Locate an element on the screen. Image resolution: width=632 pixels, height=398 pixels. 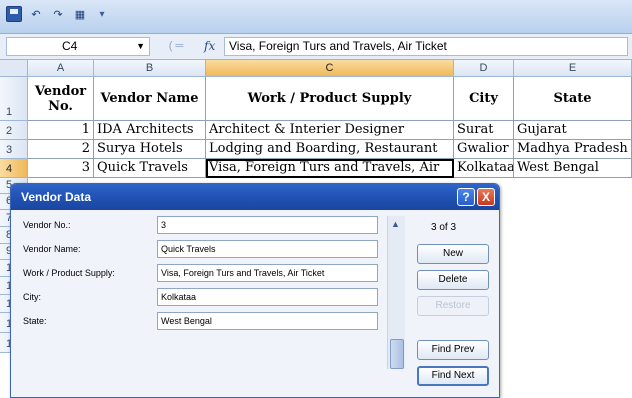
formula-cancel-icon: ( ═ is located at coordinates (176, 46).